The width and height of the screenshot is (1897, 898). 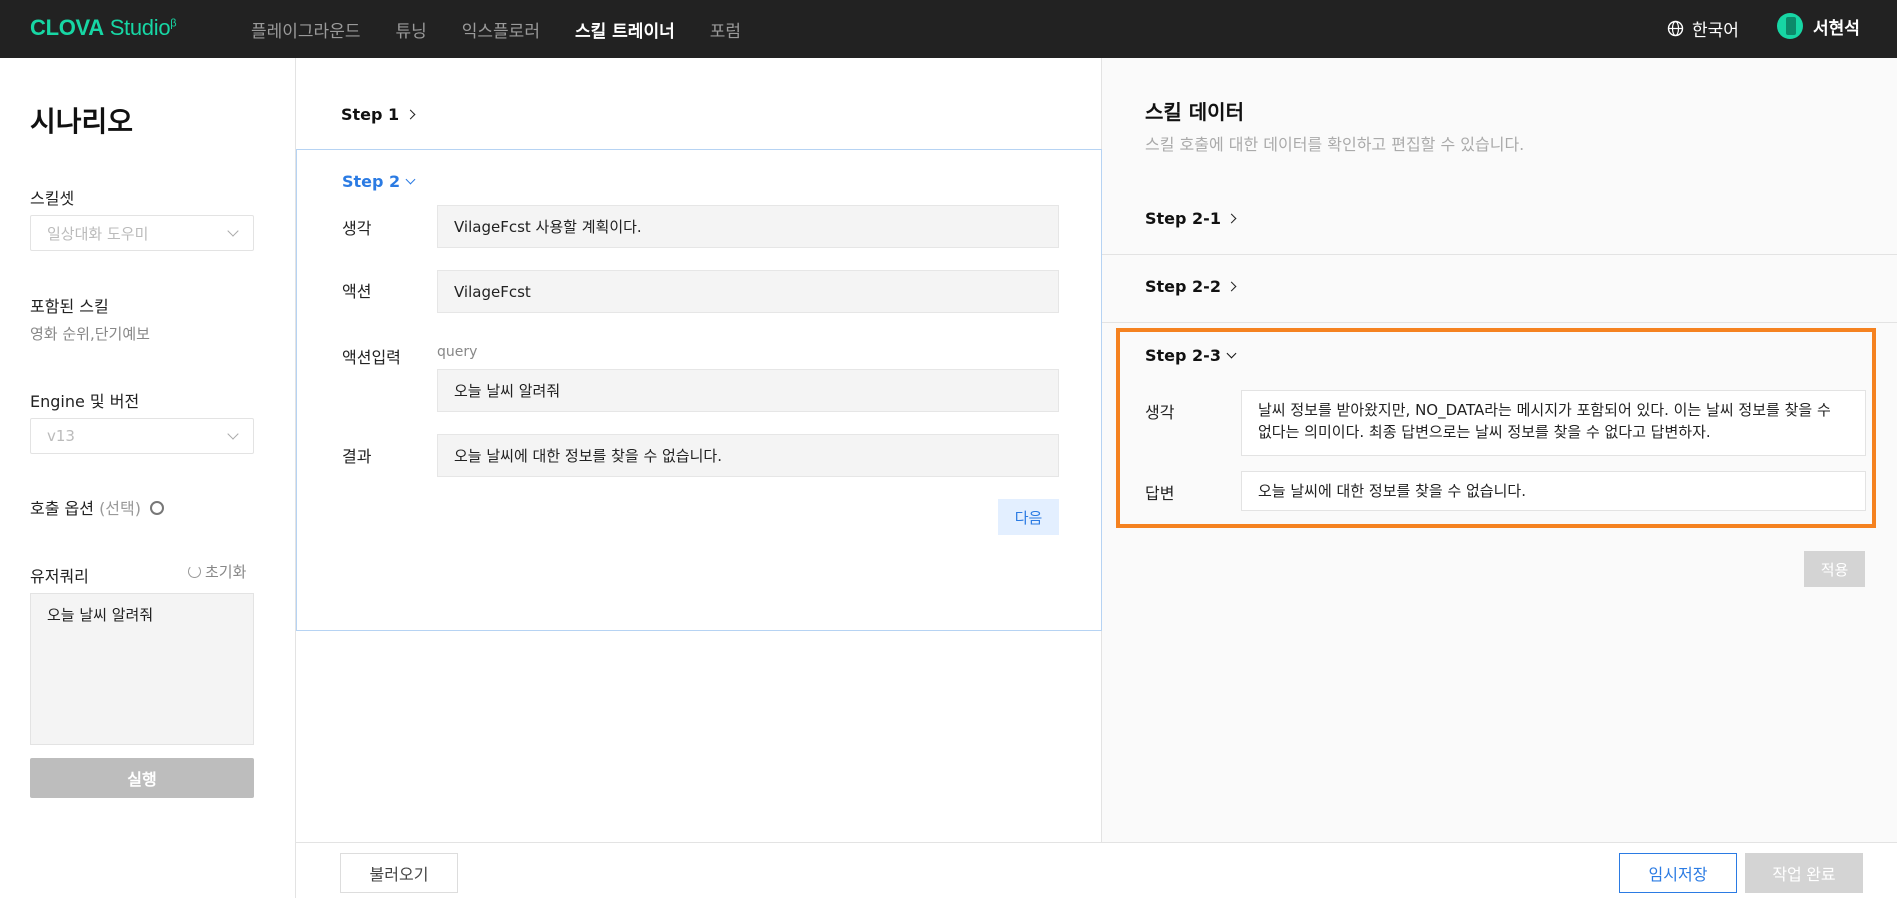 I want to click on step-2-label: Step 2, so click(x=371, y=181).